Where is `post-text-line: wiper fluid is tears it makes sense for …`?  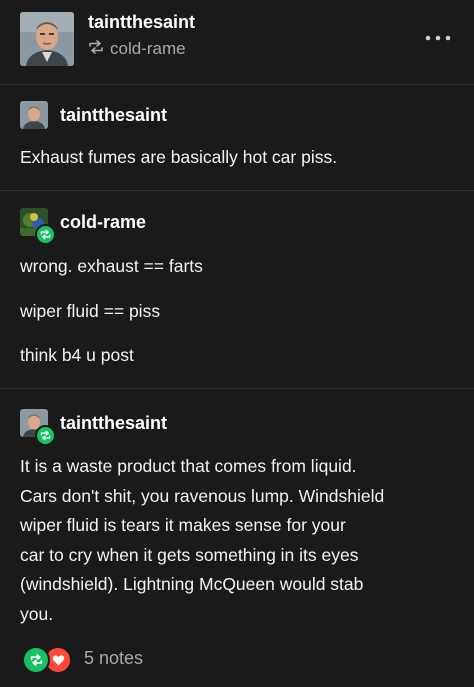
post-text-line: wiper fluid is tears it makes sense for … is located at coordinates (183, 525).